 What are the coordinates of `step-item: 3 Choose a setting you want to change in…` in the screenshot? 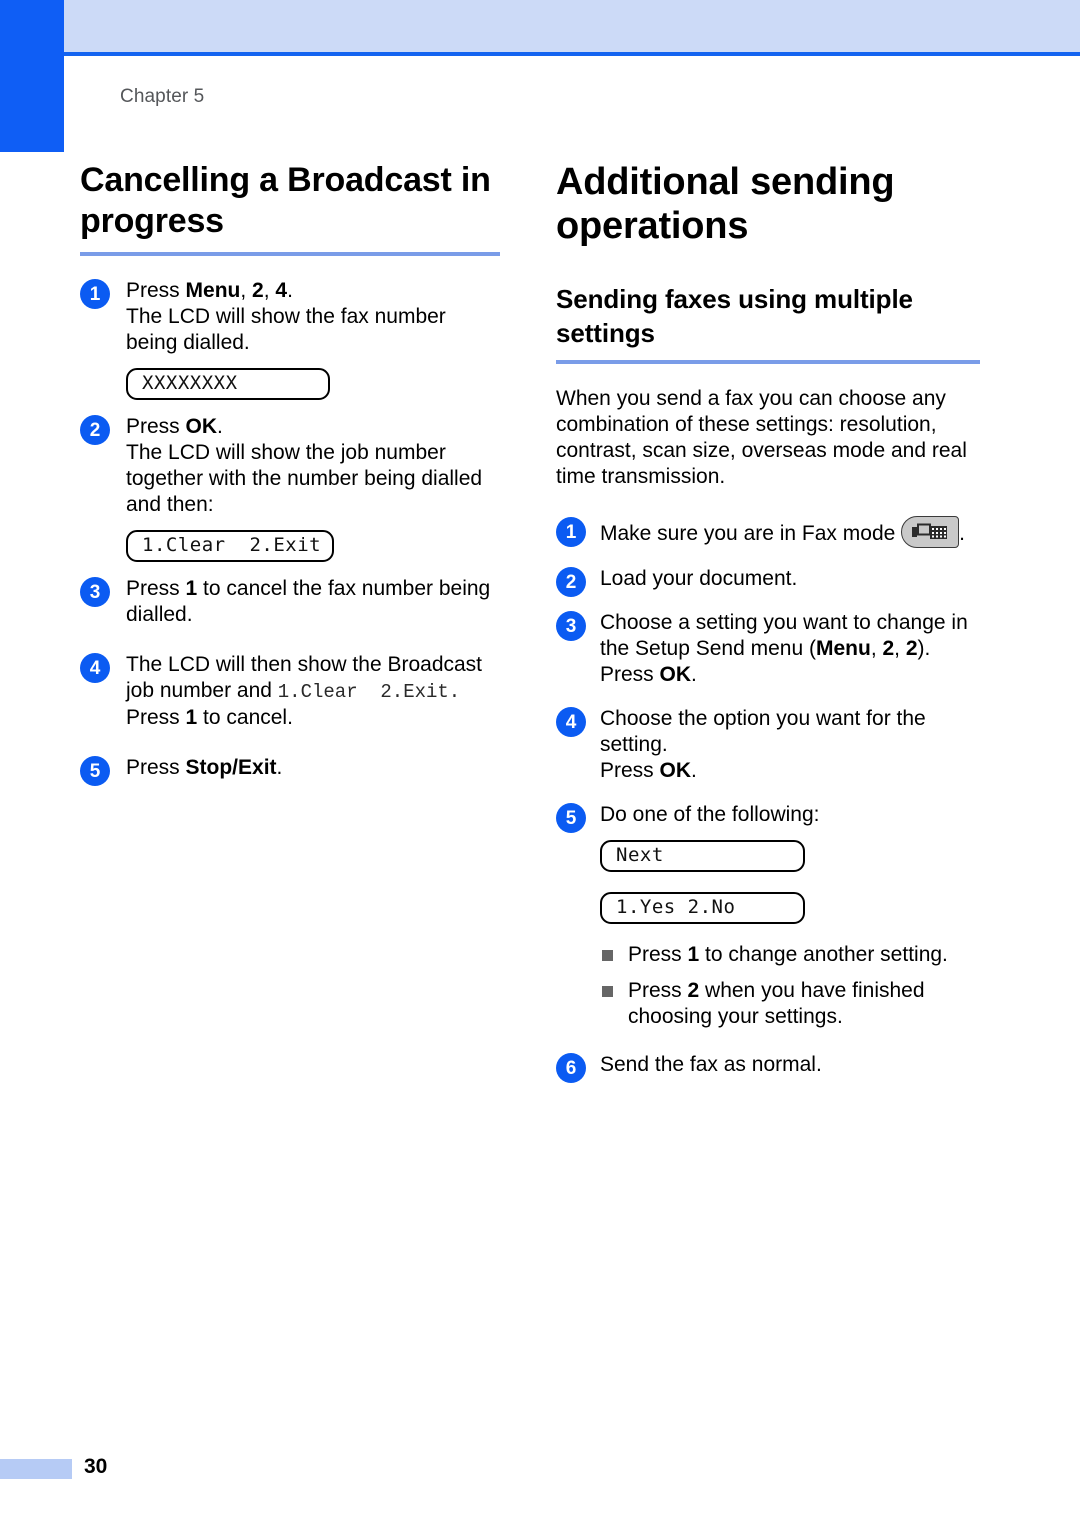 It's located at (768, 649).